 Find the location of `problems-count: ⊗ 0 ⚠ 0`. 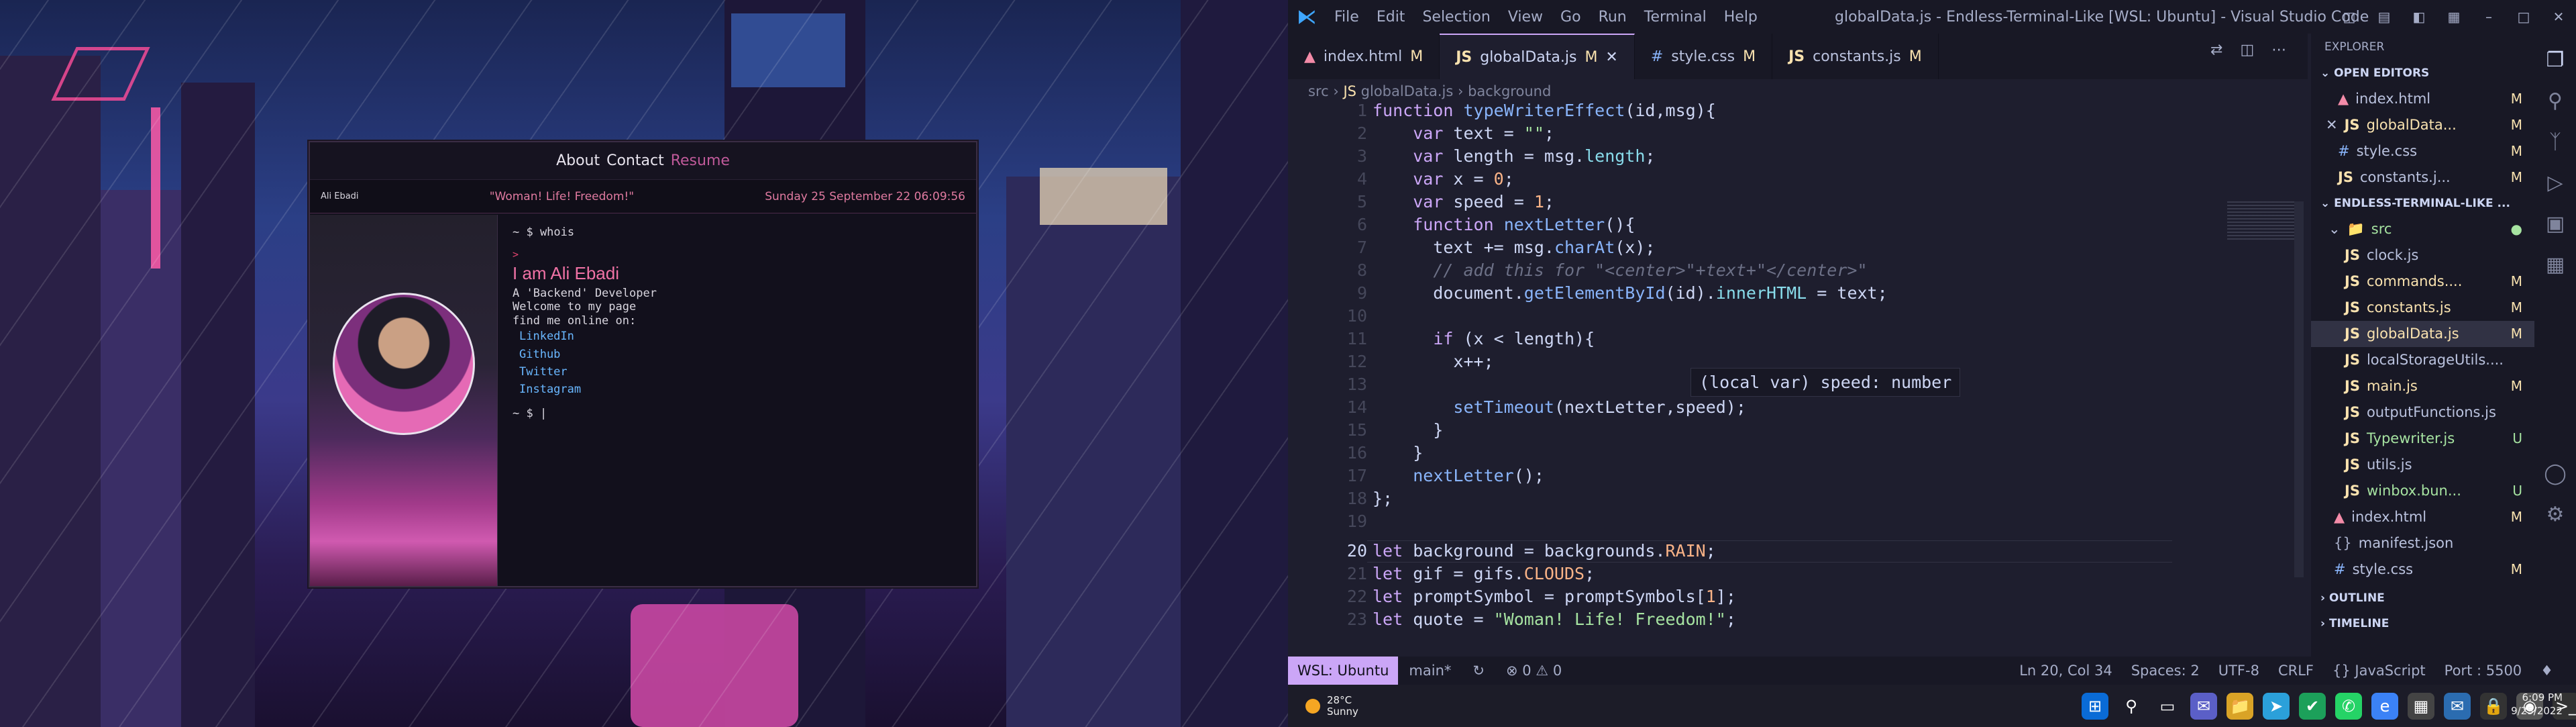

problems-count: ⊗ 0 ⚠ 0 is located at coordinates (1533, 671).